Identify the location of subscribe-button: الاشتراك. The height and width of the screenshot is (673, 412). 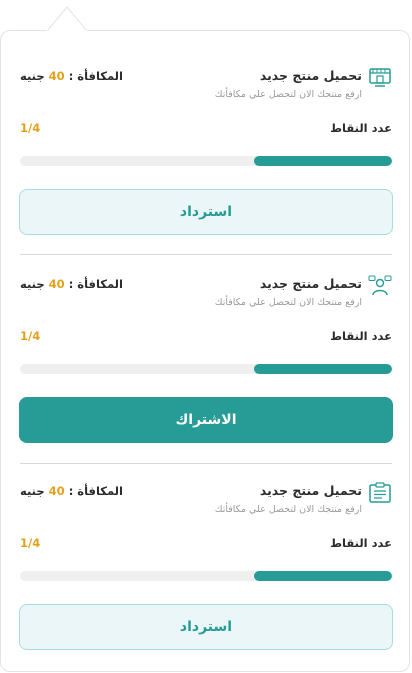
(206, 420).